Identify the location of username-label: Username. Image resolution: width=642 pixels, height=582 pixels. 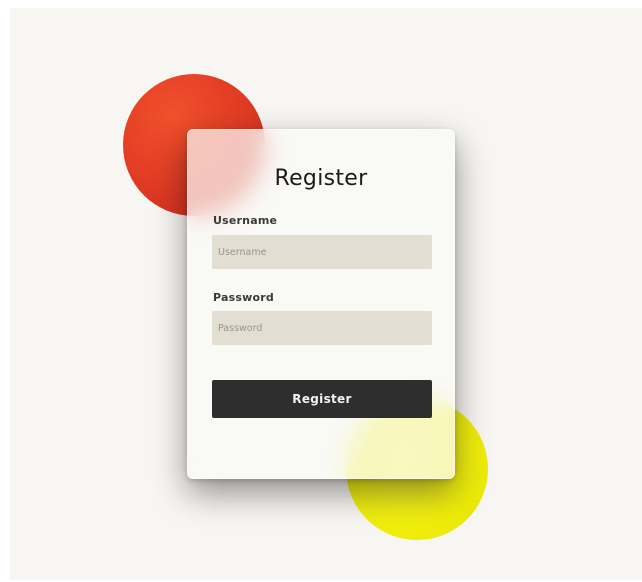
(245, 220).